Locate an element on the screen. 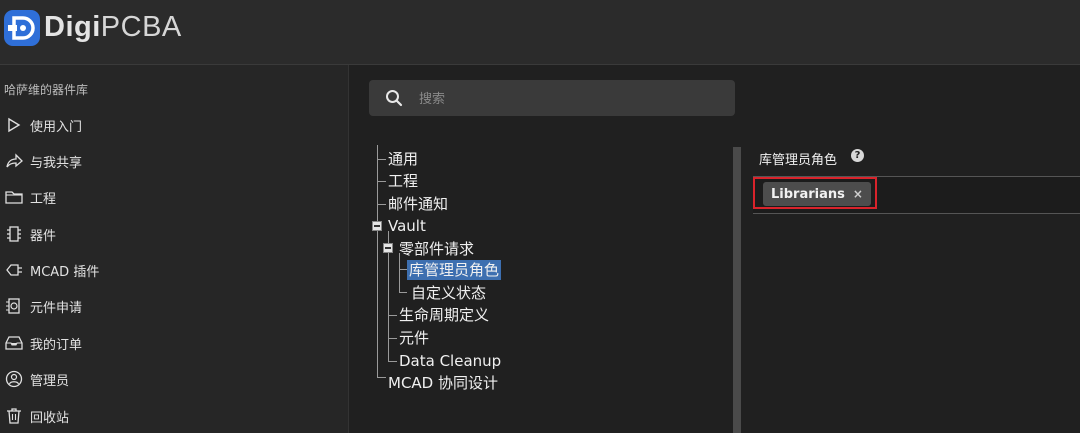 This screenshot has width=1080, height=433. sidebar-item-label: 回收站 is located at coordinates (50, 418).